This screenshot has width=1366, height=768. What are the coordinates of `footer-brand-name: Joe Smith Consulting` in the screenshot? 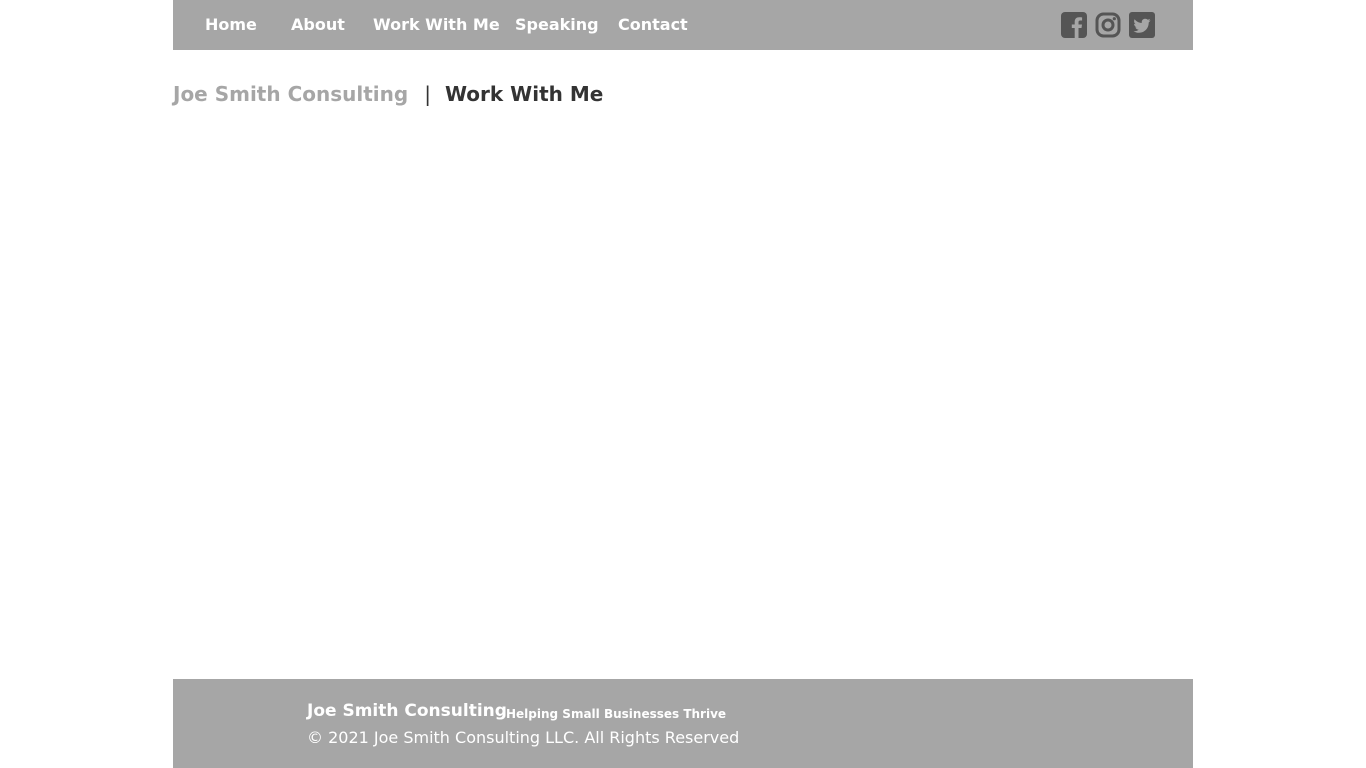 It's located at (407, 711).